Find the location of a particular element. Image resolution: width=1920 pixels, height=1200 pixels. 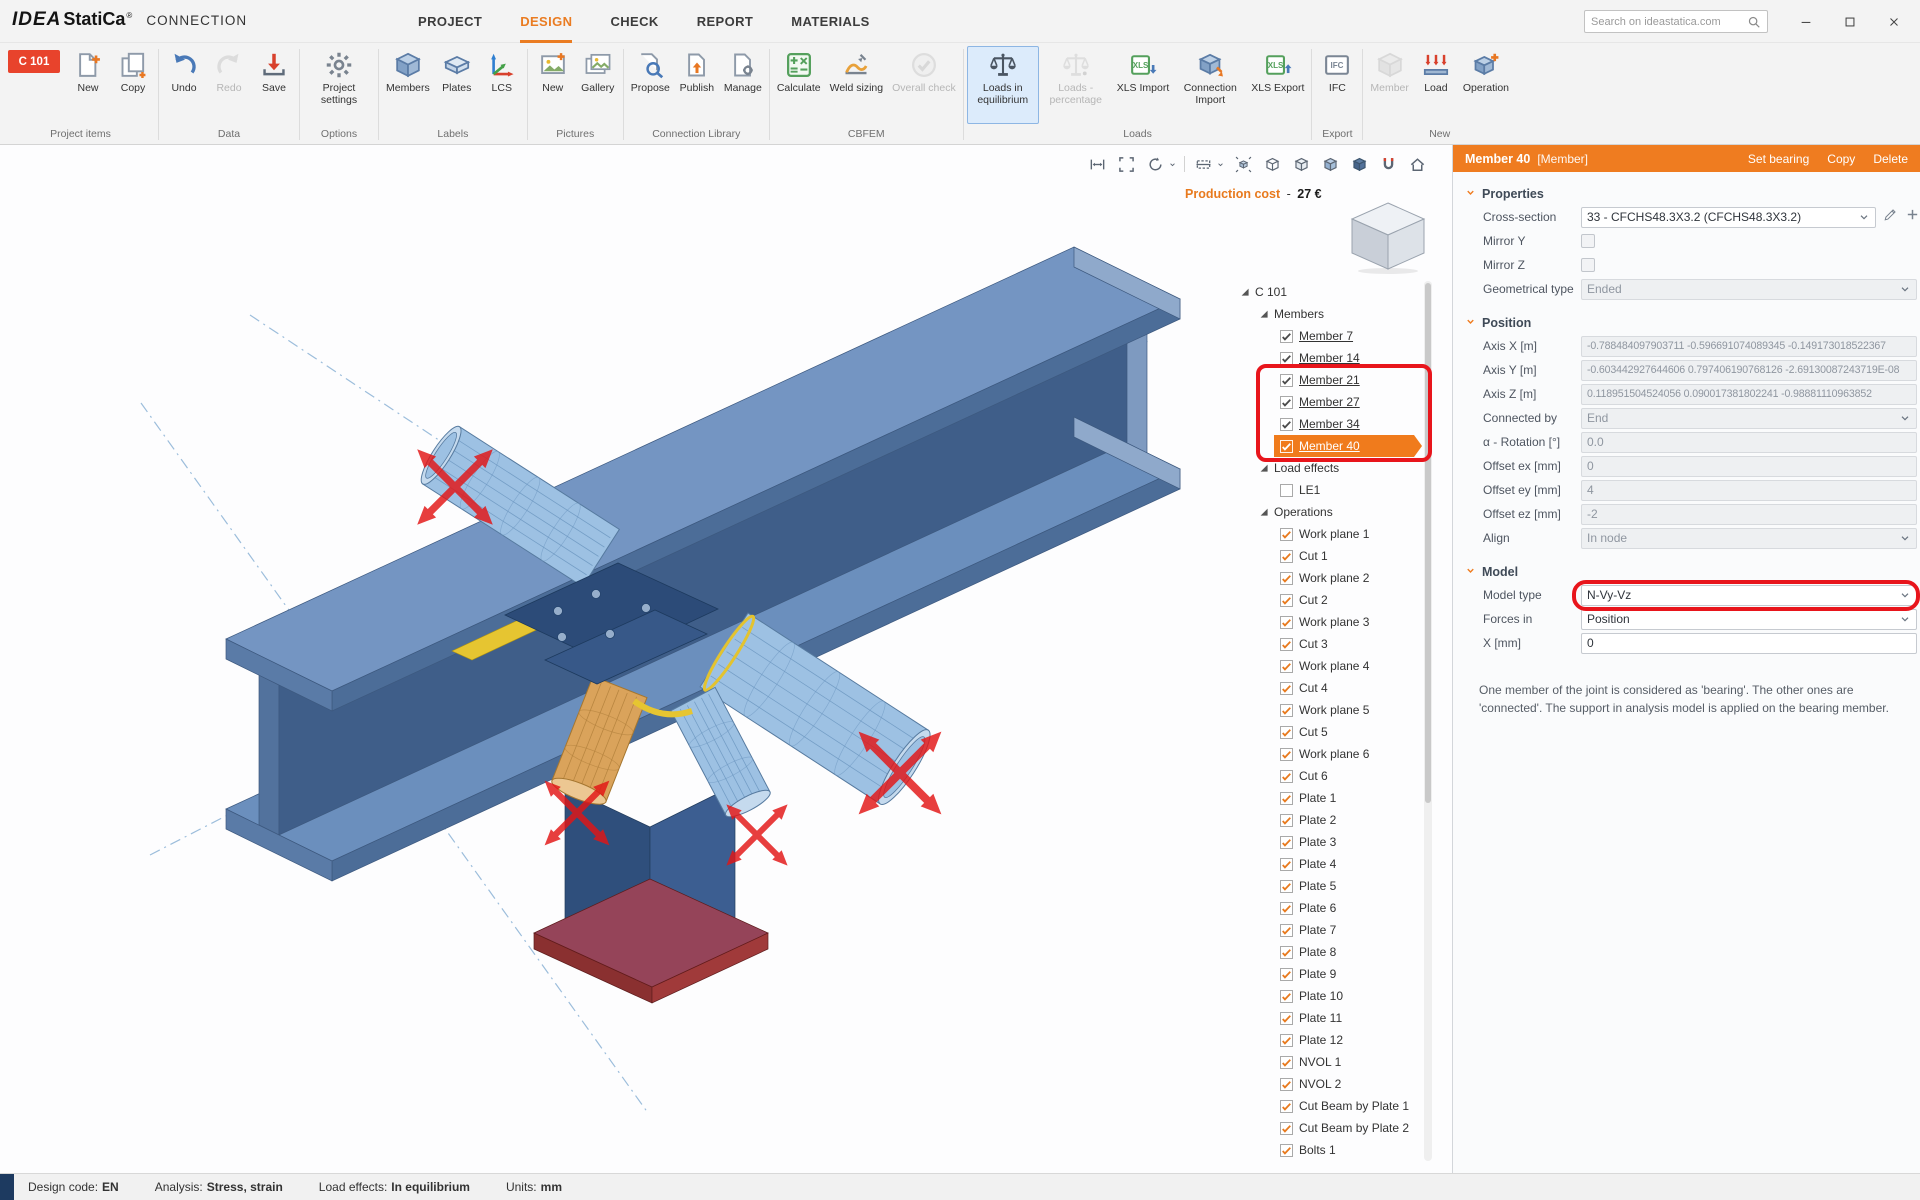

ribbon-button-undo: Undo is located at coordinates (184, 85).